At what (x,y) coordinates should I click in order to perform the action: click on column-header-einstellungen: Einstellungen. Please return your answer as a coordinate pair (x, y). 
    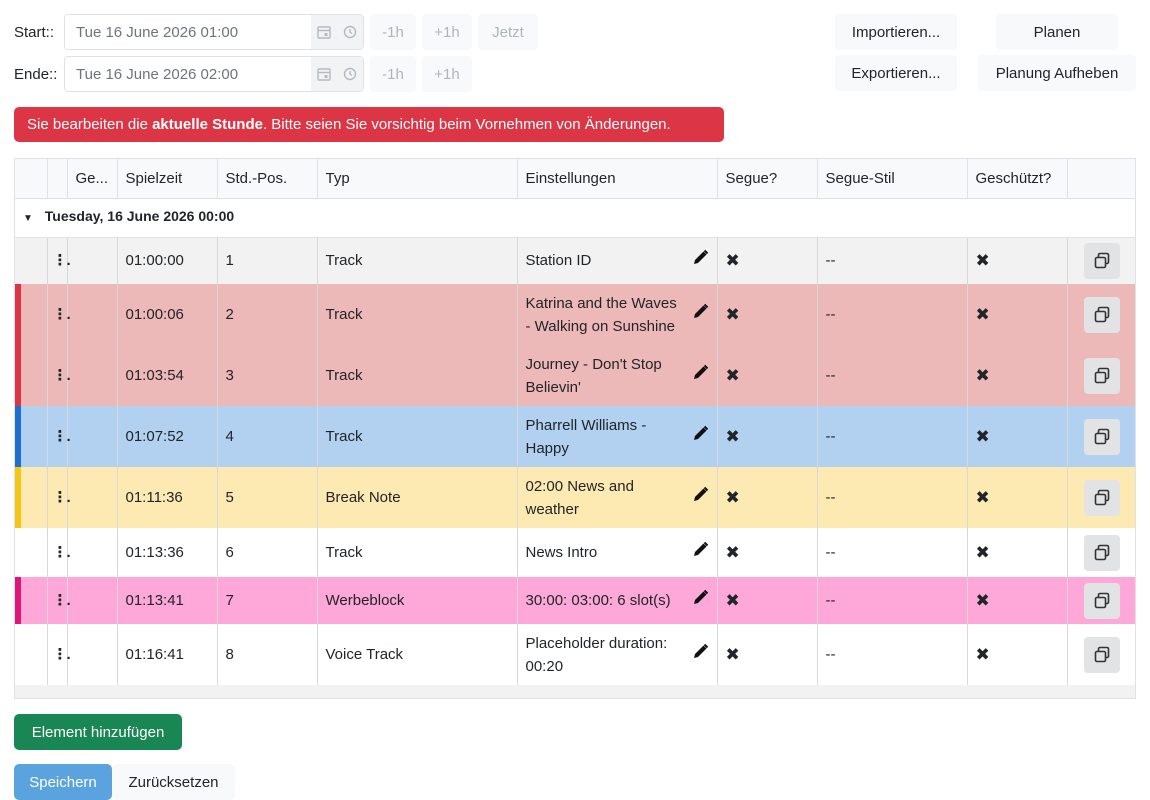
    Looking at the image, I should click on (617, 179).